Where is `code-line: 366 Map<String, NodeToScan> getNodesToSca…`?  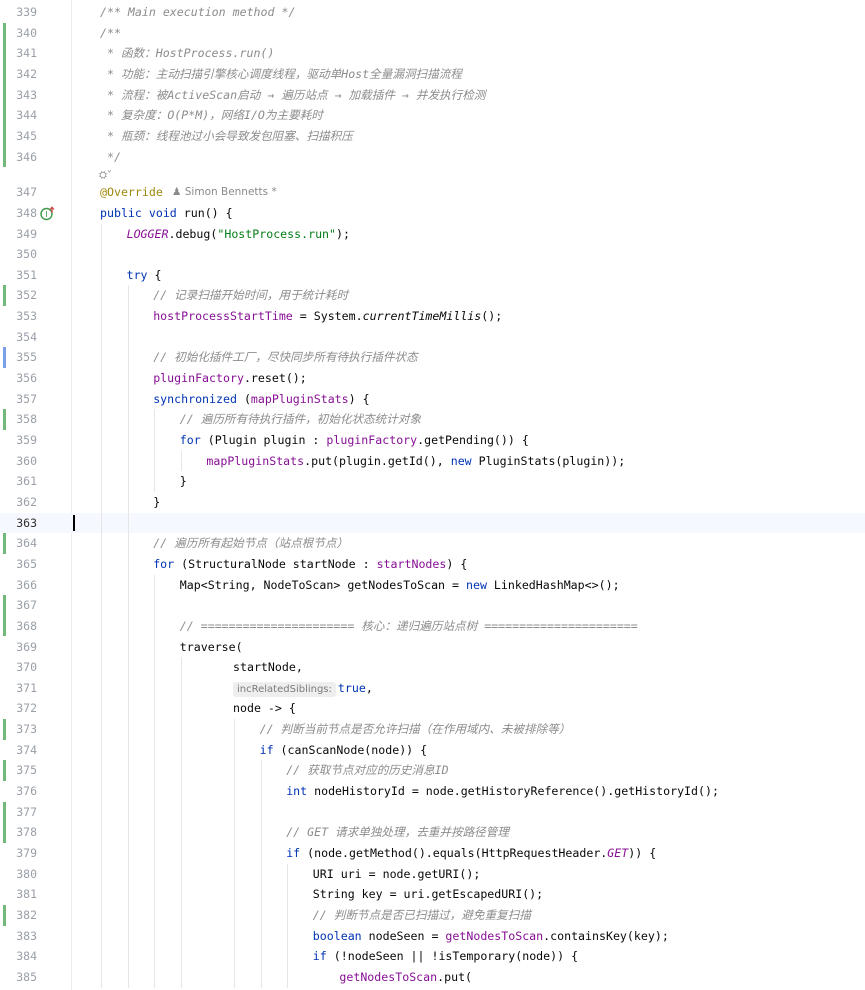 code-line: 366 Map<String, NodeToScan> getNodesToSca… is located at coordinates (432, 585).